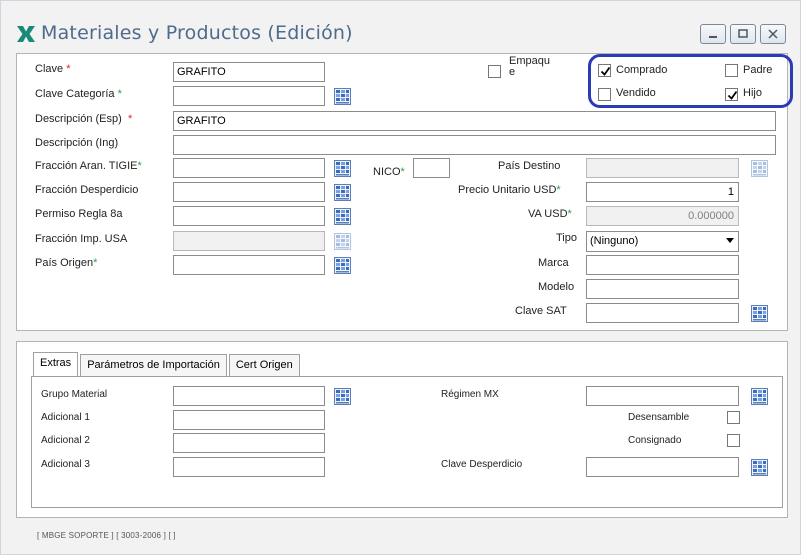 The width and height of the screenshot is (801, 555). What do you see at coordinates (614, 241) in the screenshot?
I see `tipo-select-value: (Ninguno)` at bounding box center [614, 241].